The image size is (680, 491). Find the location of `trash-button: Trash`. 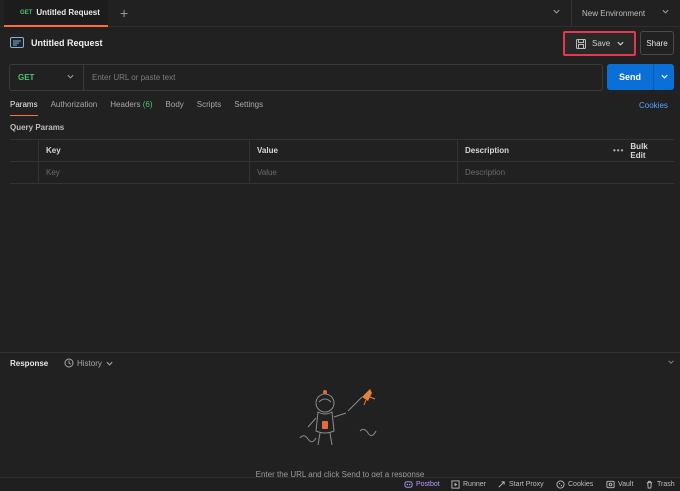

trash-button: Trash is located at coordinates (660, 484).